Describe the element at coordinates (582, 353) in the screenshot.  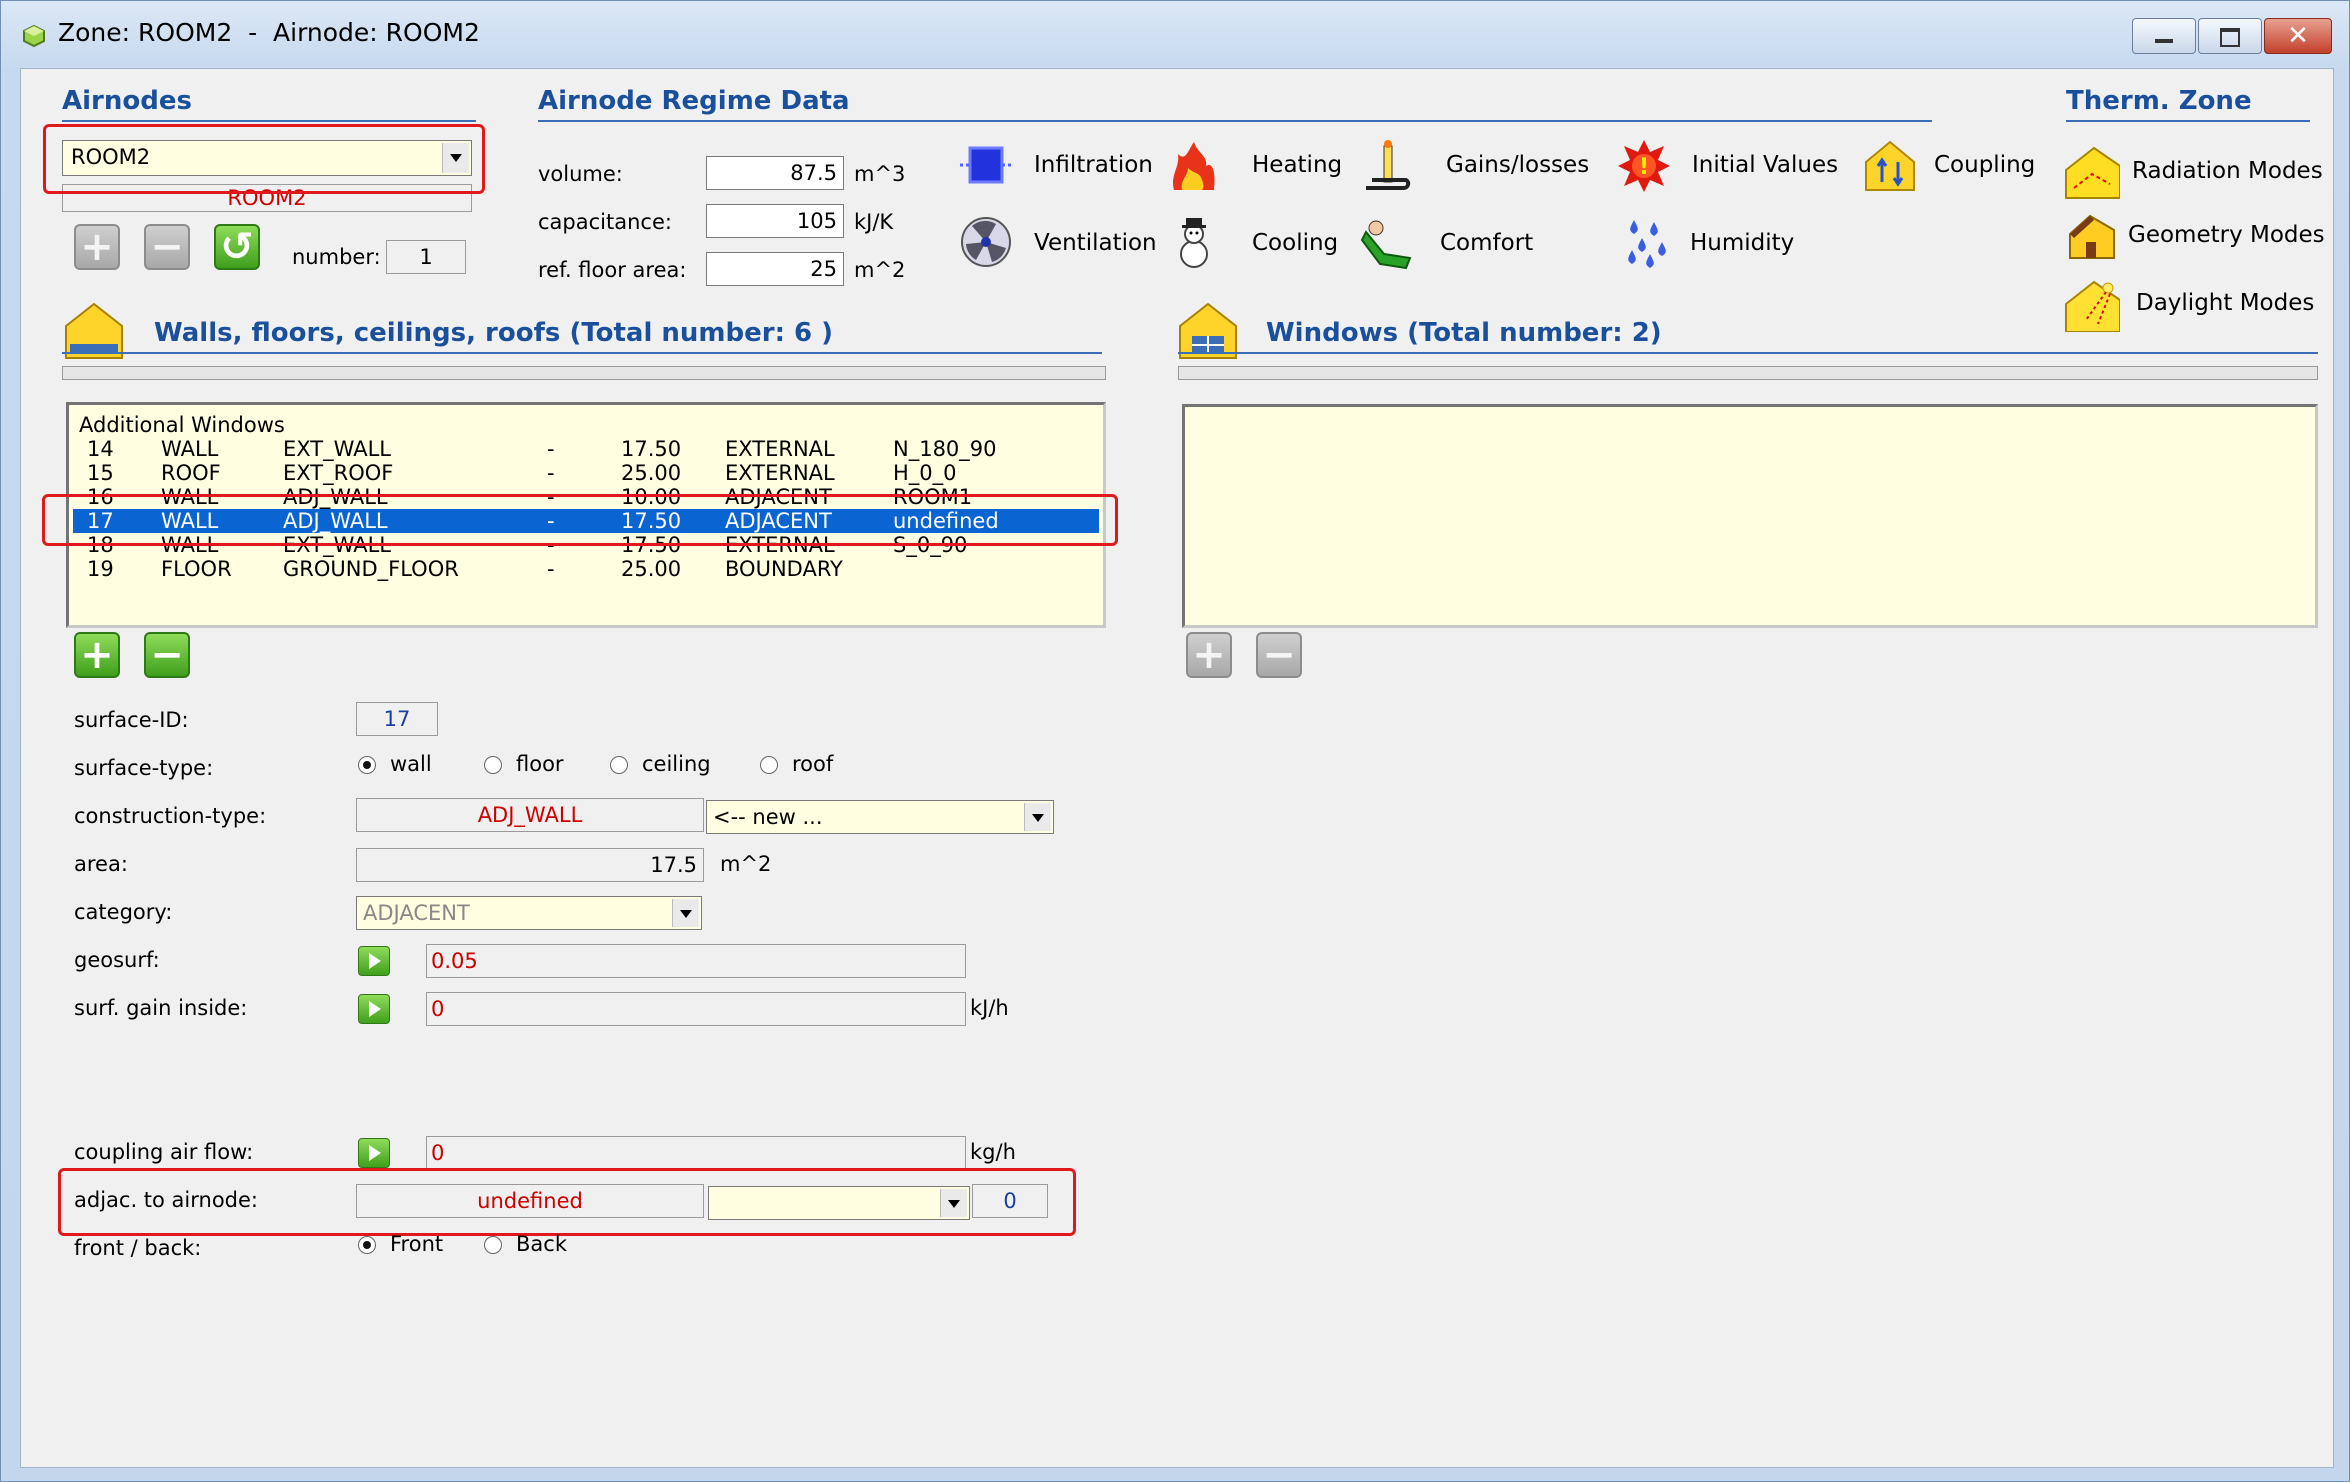
I see `walls-header-line` at that location.